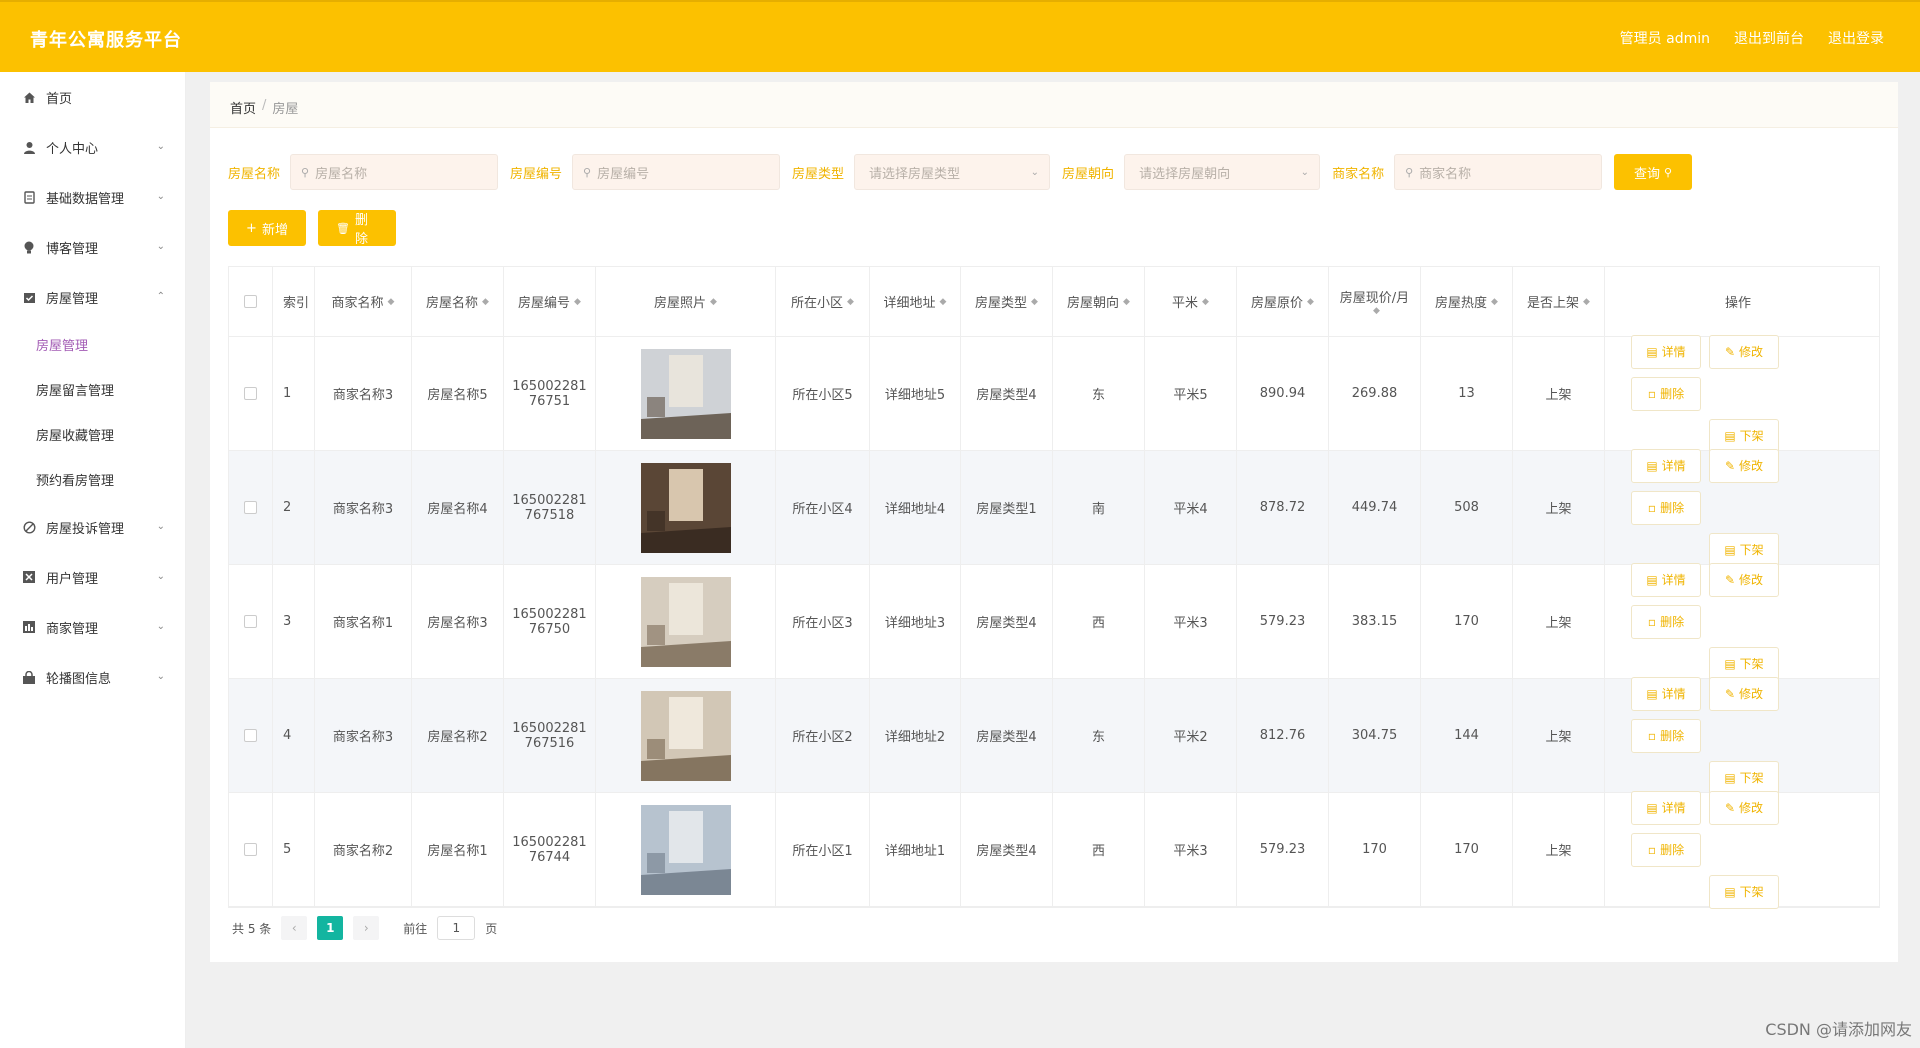  I want to click on col-area: 平米 ◆, so click(1191, 301).